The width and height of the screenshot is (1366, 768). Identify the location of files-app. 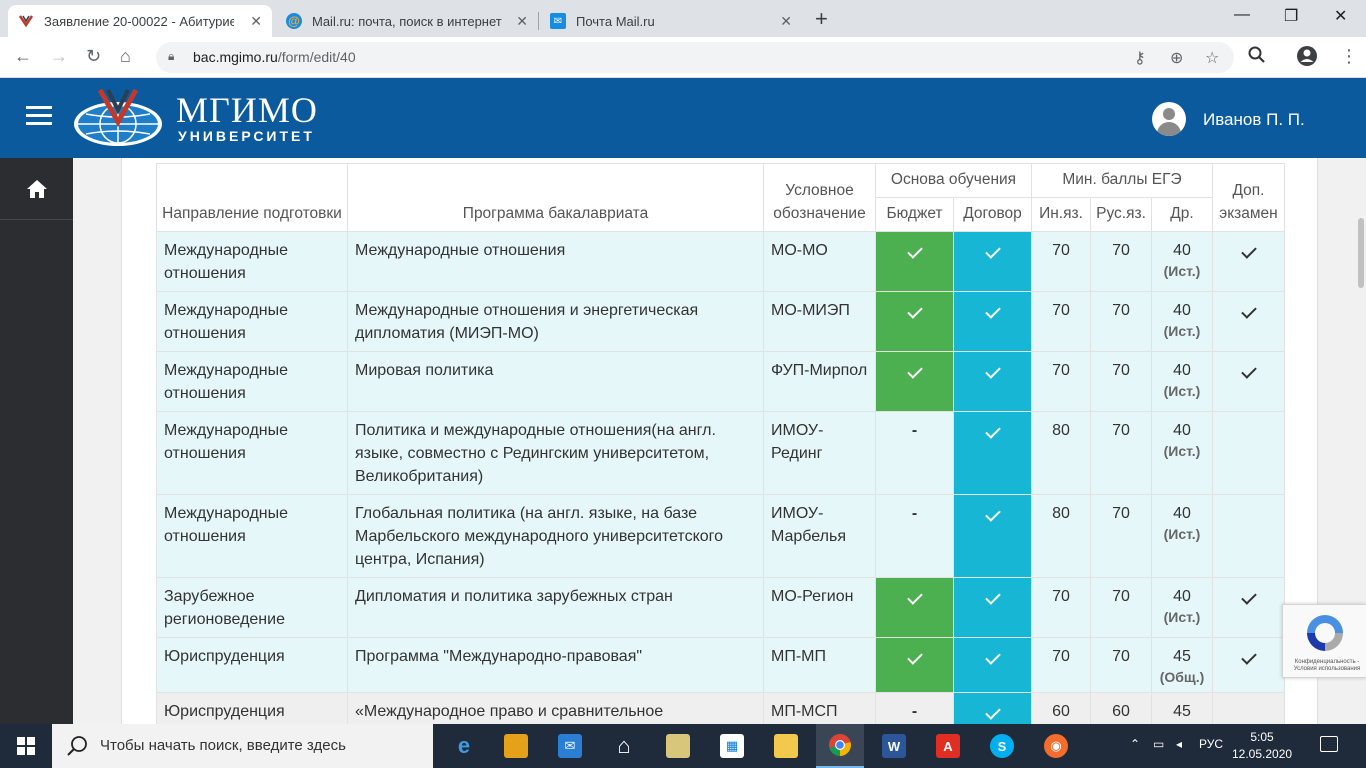
(678, 746).